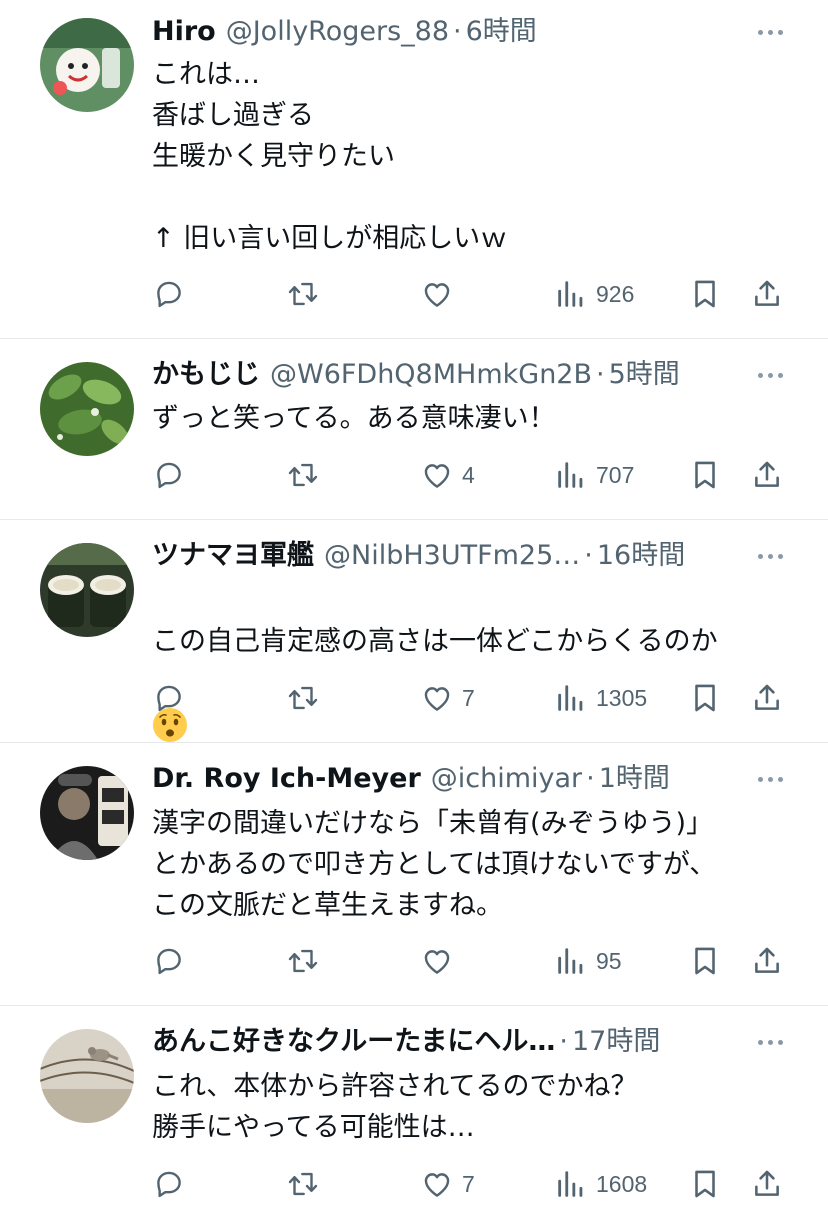 The width and height of the screenshot is (828, 1218). Describe the element at coordinates (337, 32) in the screenshot. I see `author-handle: @JollyRogers_88` at that location.